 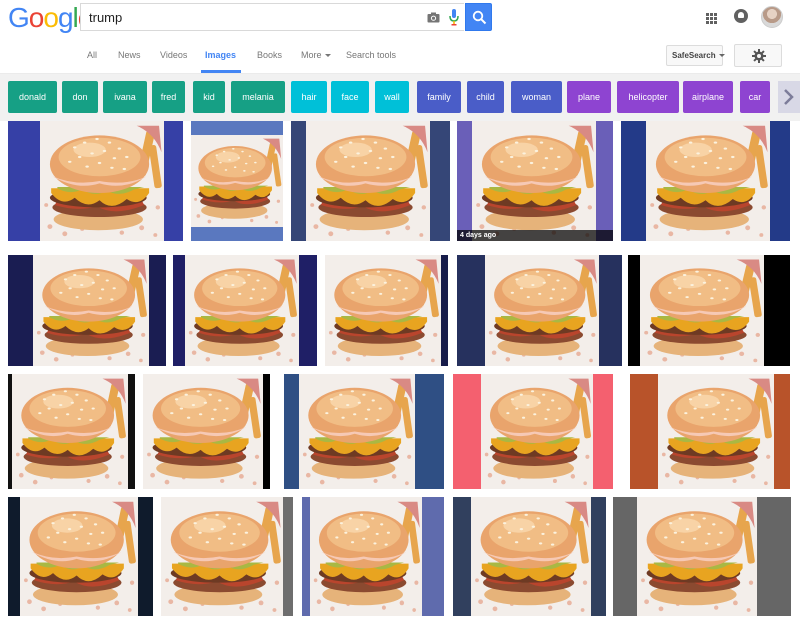 I want to click on search-button, so click(x=478, y=17).